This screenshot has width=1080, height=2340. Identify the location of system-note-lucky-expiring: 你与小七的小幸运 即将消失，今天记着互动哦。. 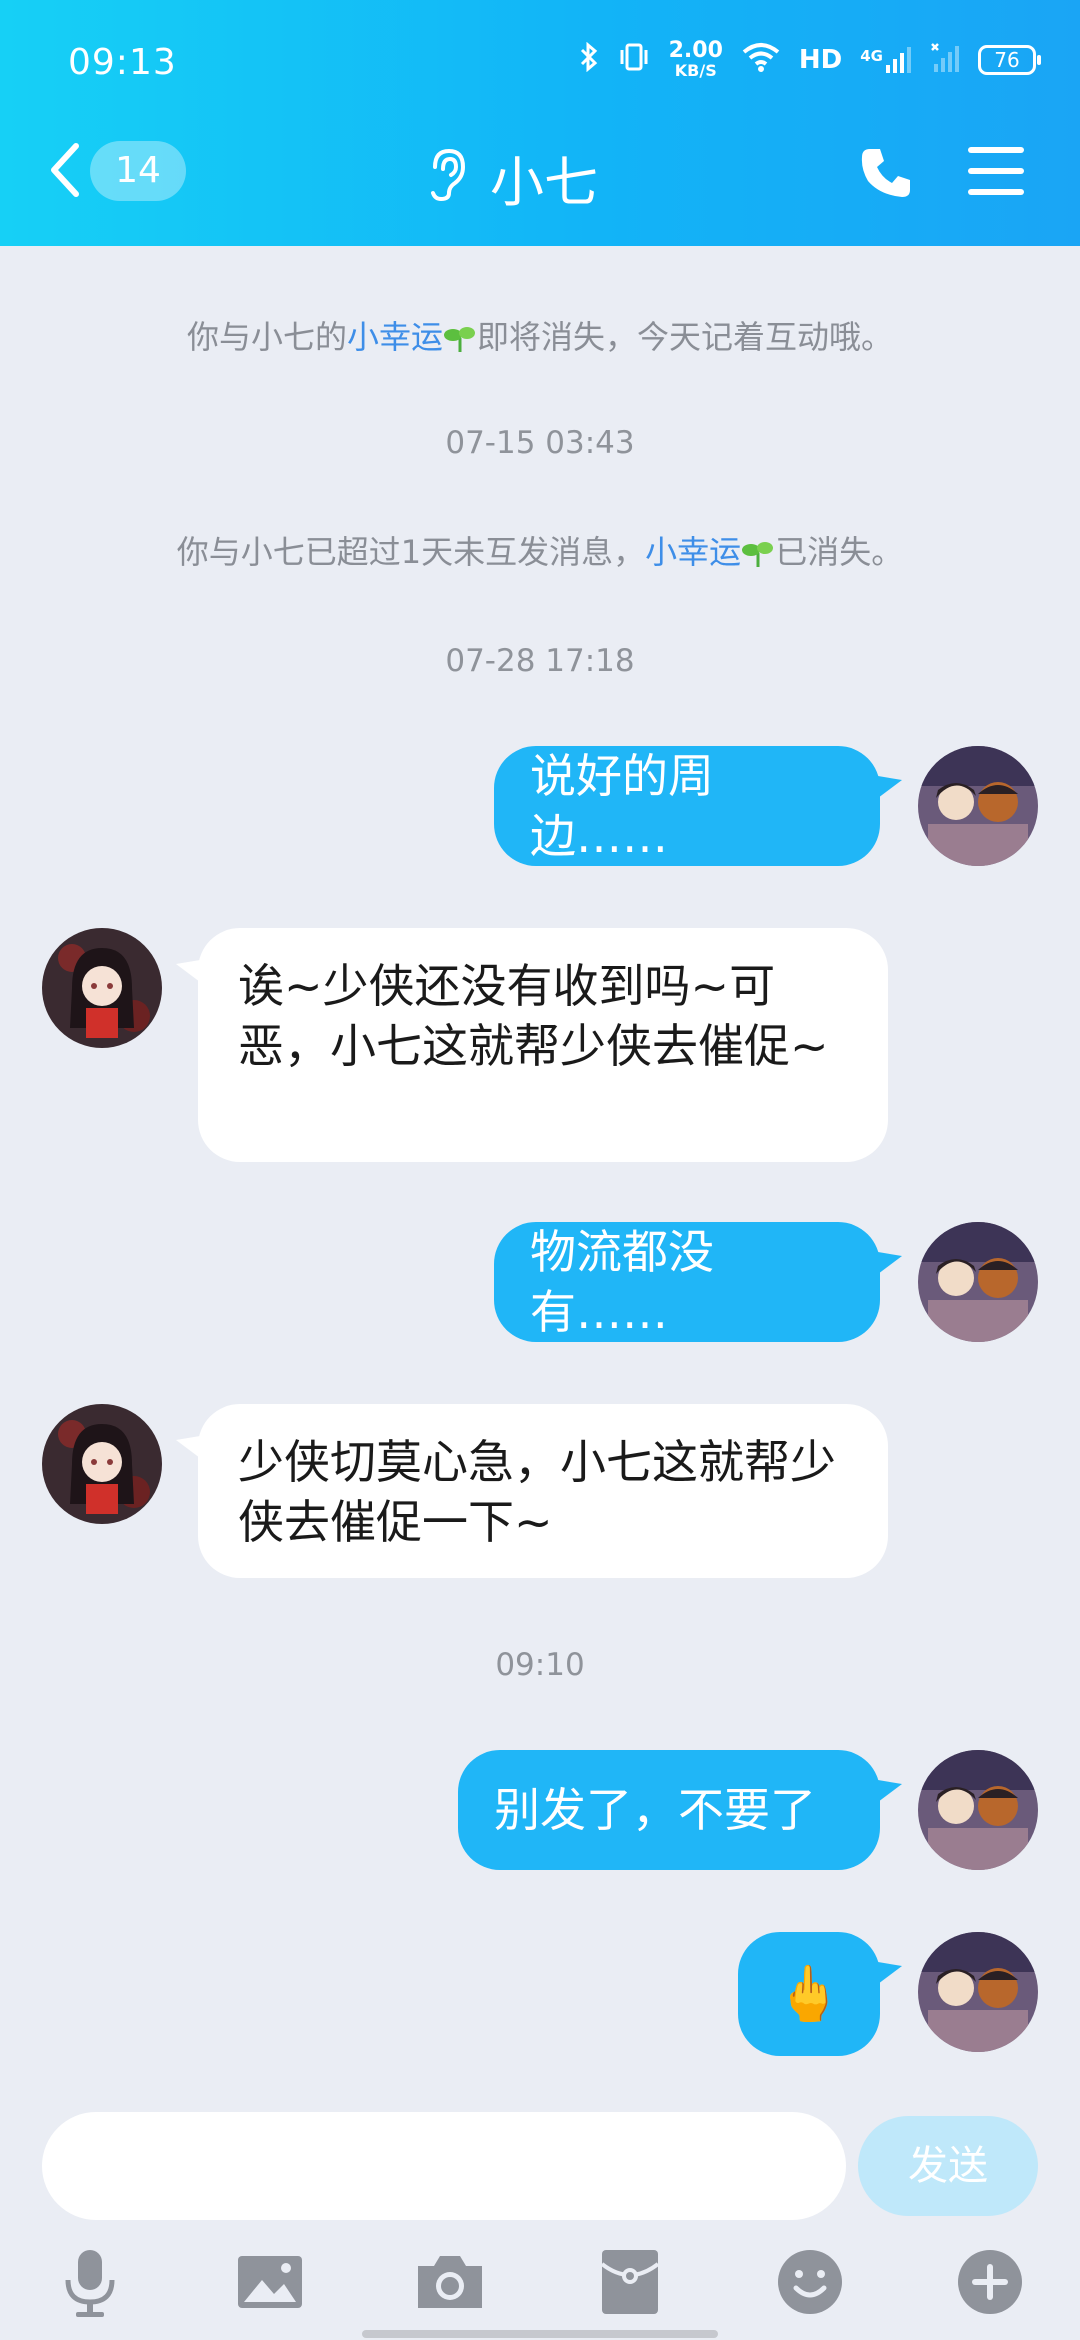
(540, 337).